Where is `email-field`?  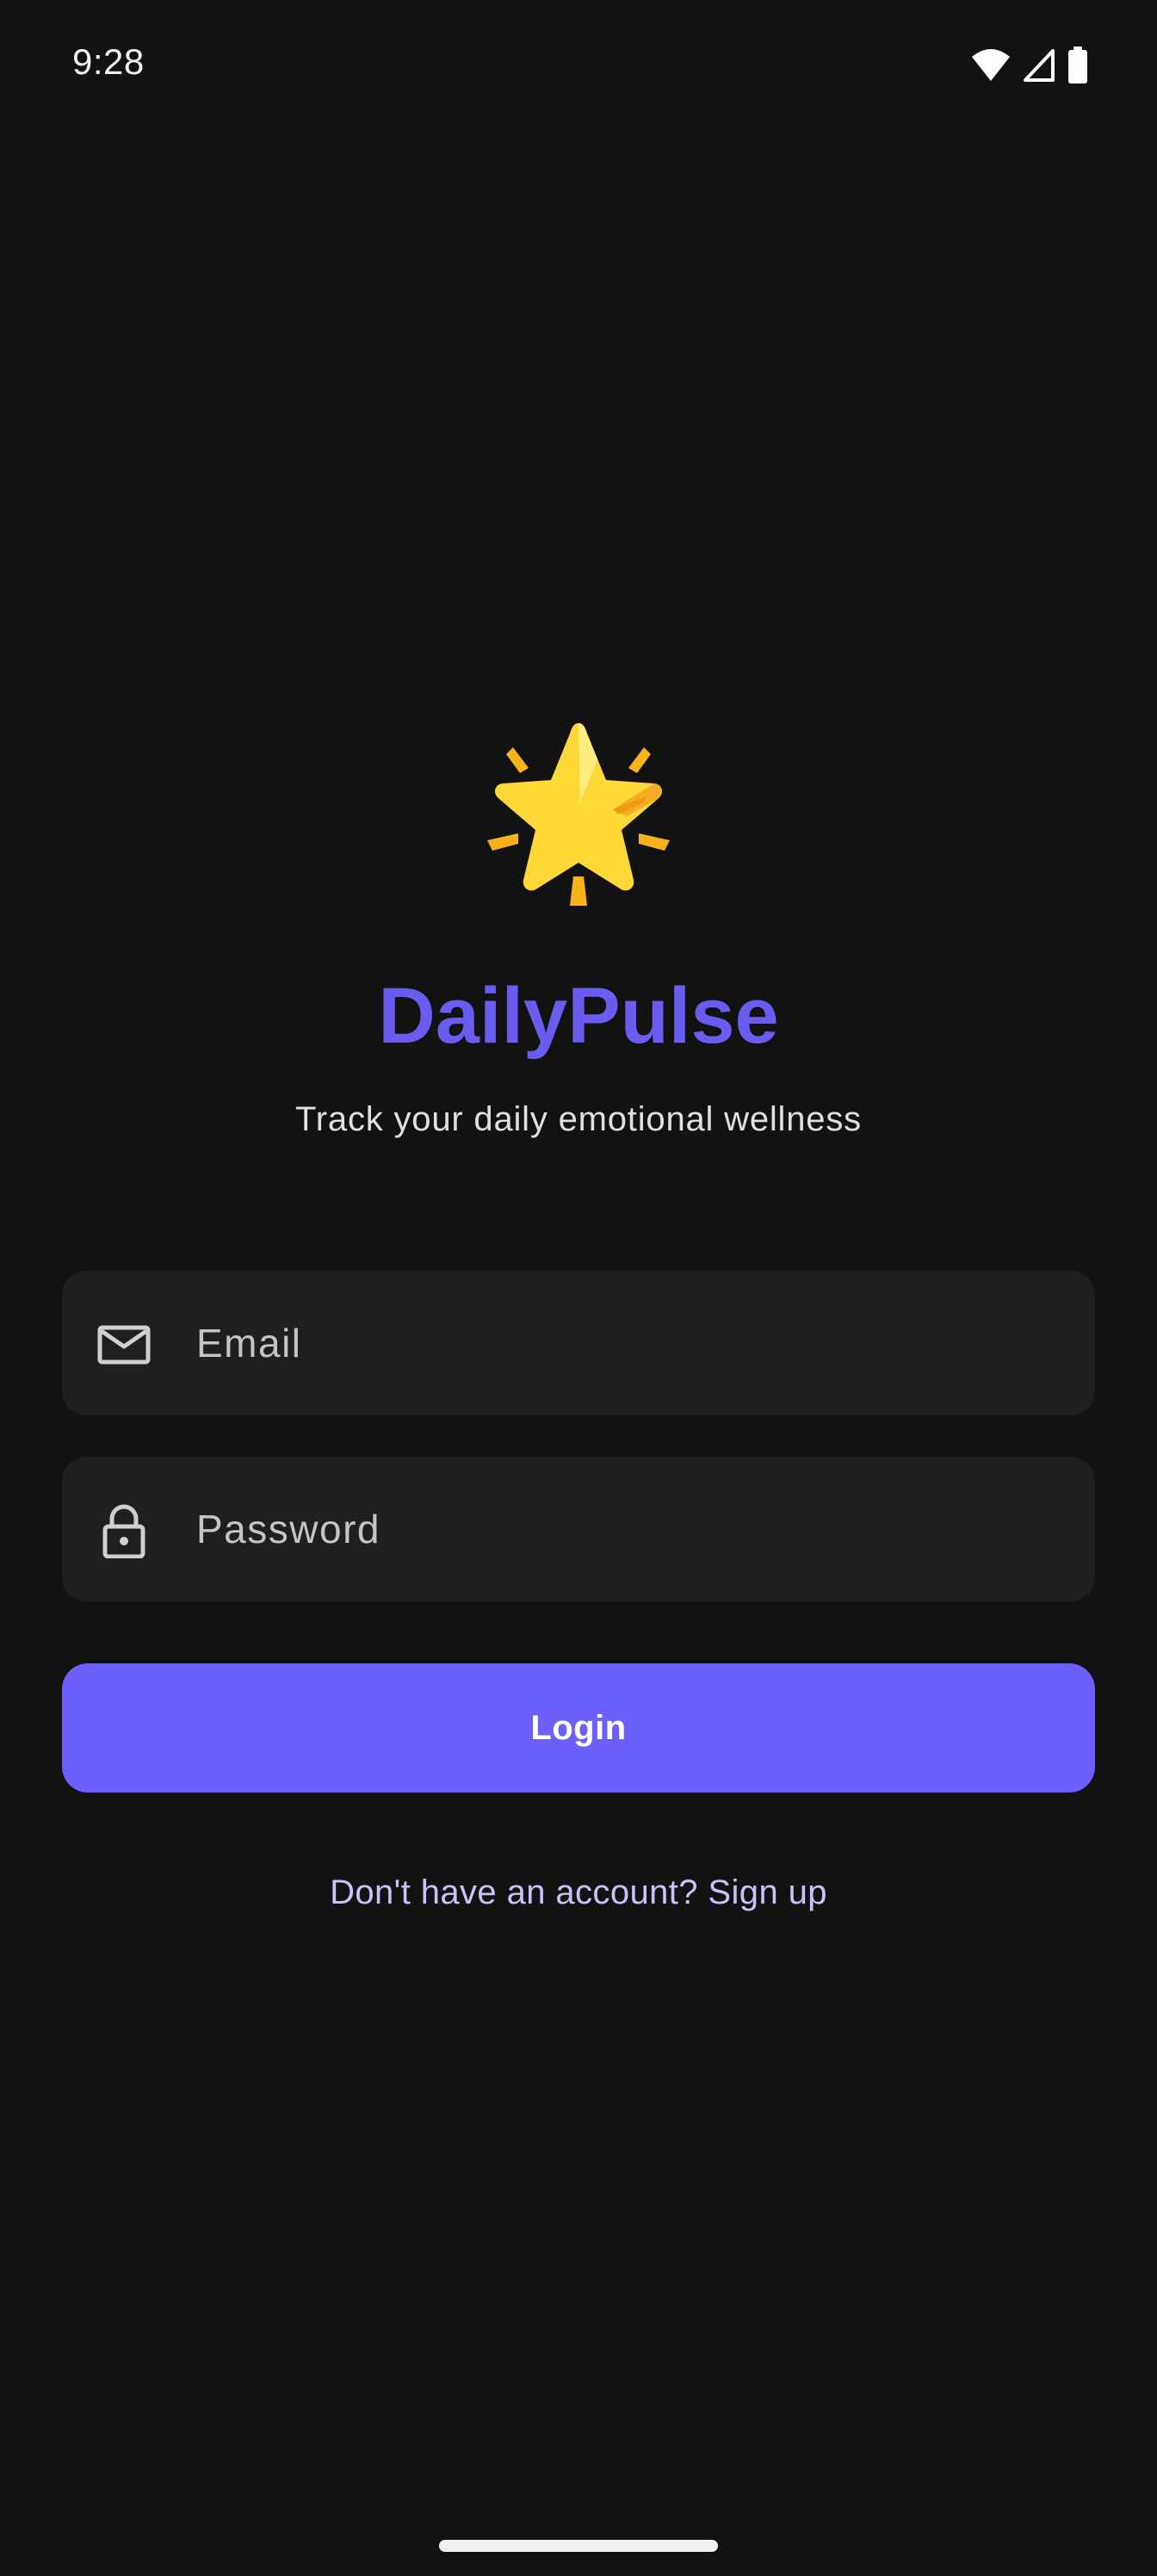 email-field is located at coordinates (579, 1343).